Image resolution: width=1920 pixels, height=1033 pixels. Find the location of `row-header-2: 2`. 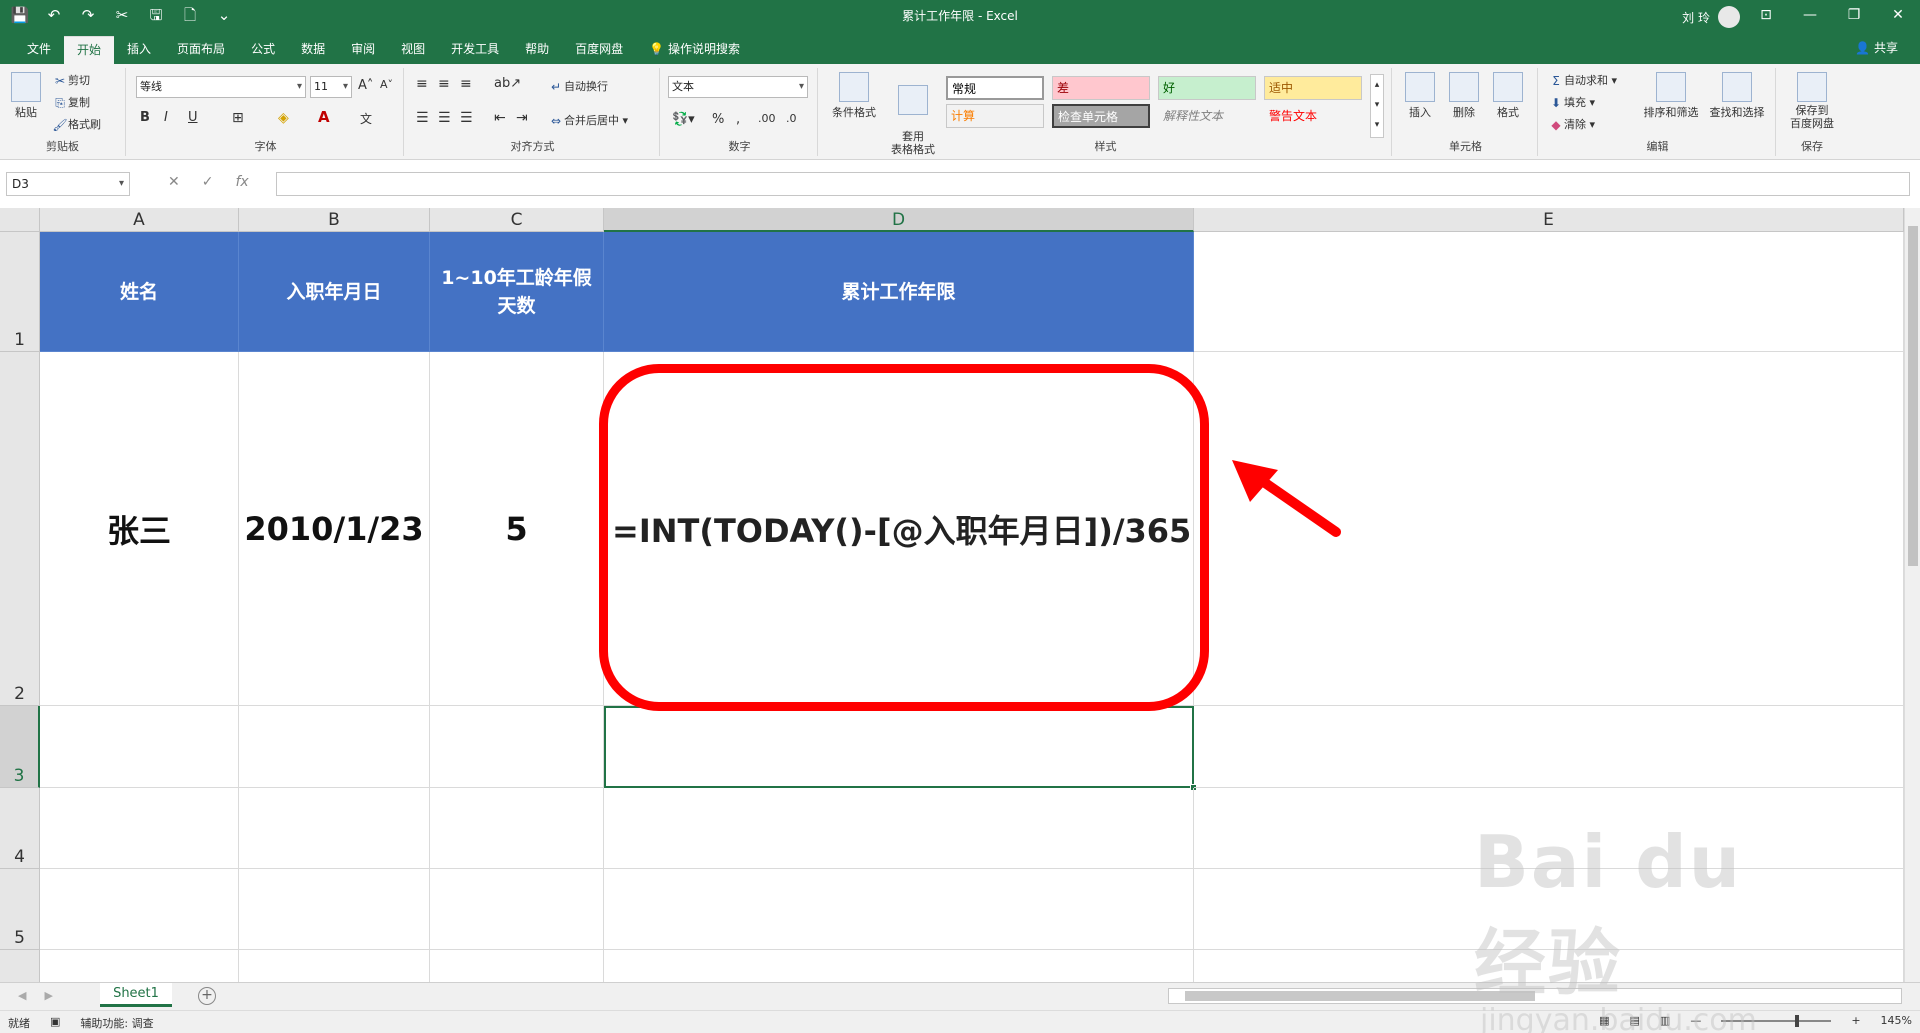

row-header-2: 2 is located at coordinates (20, 529).